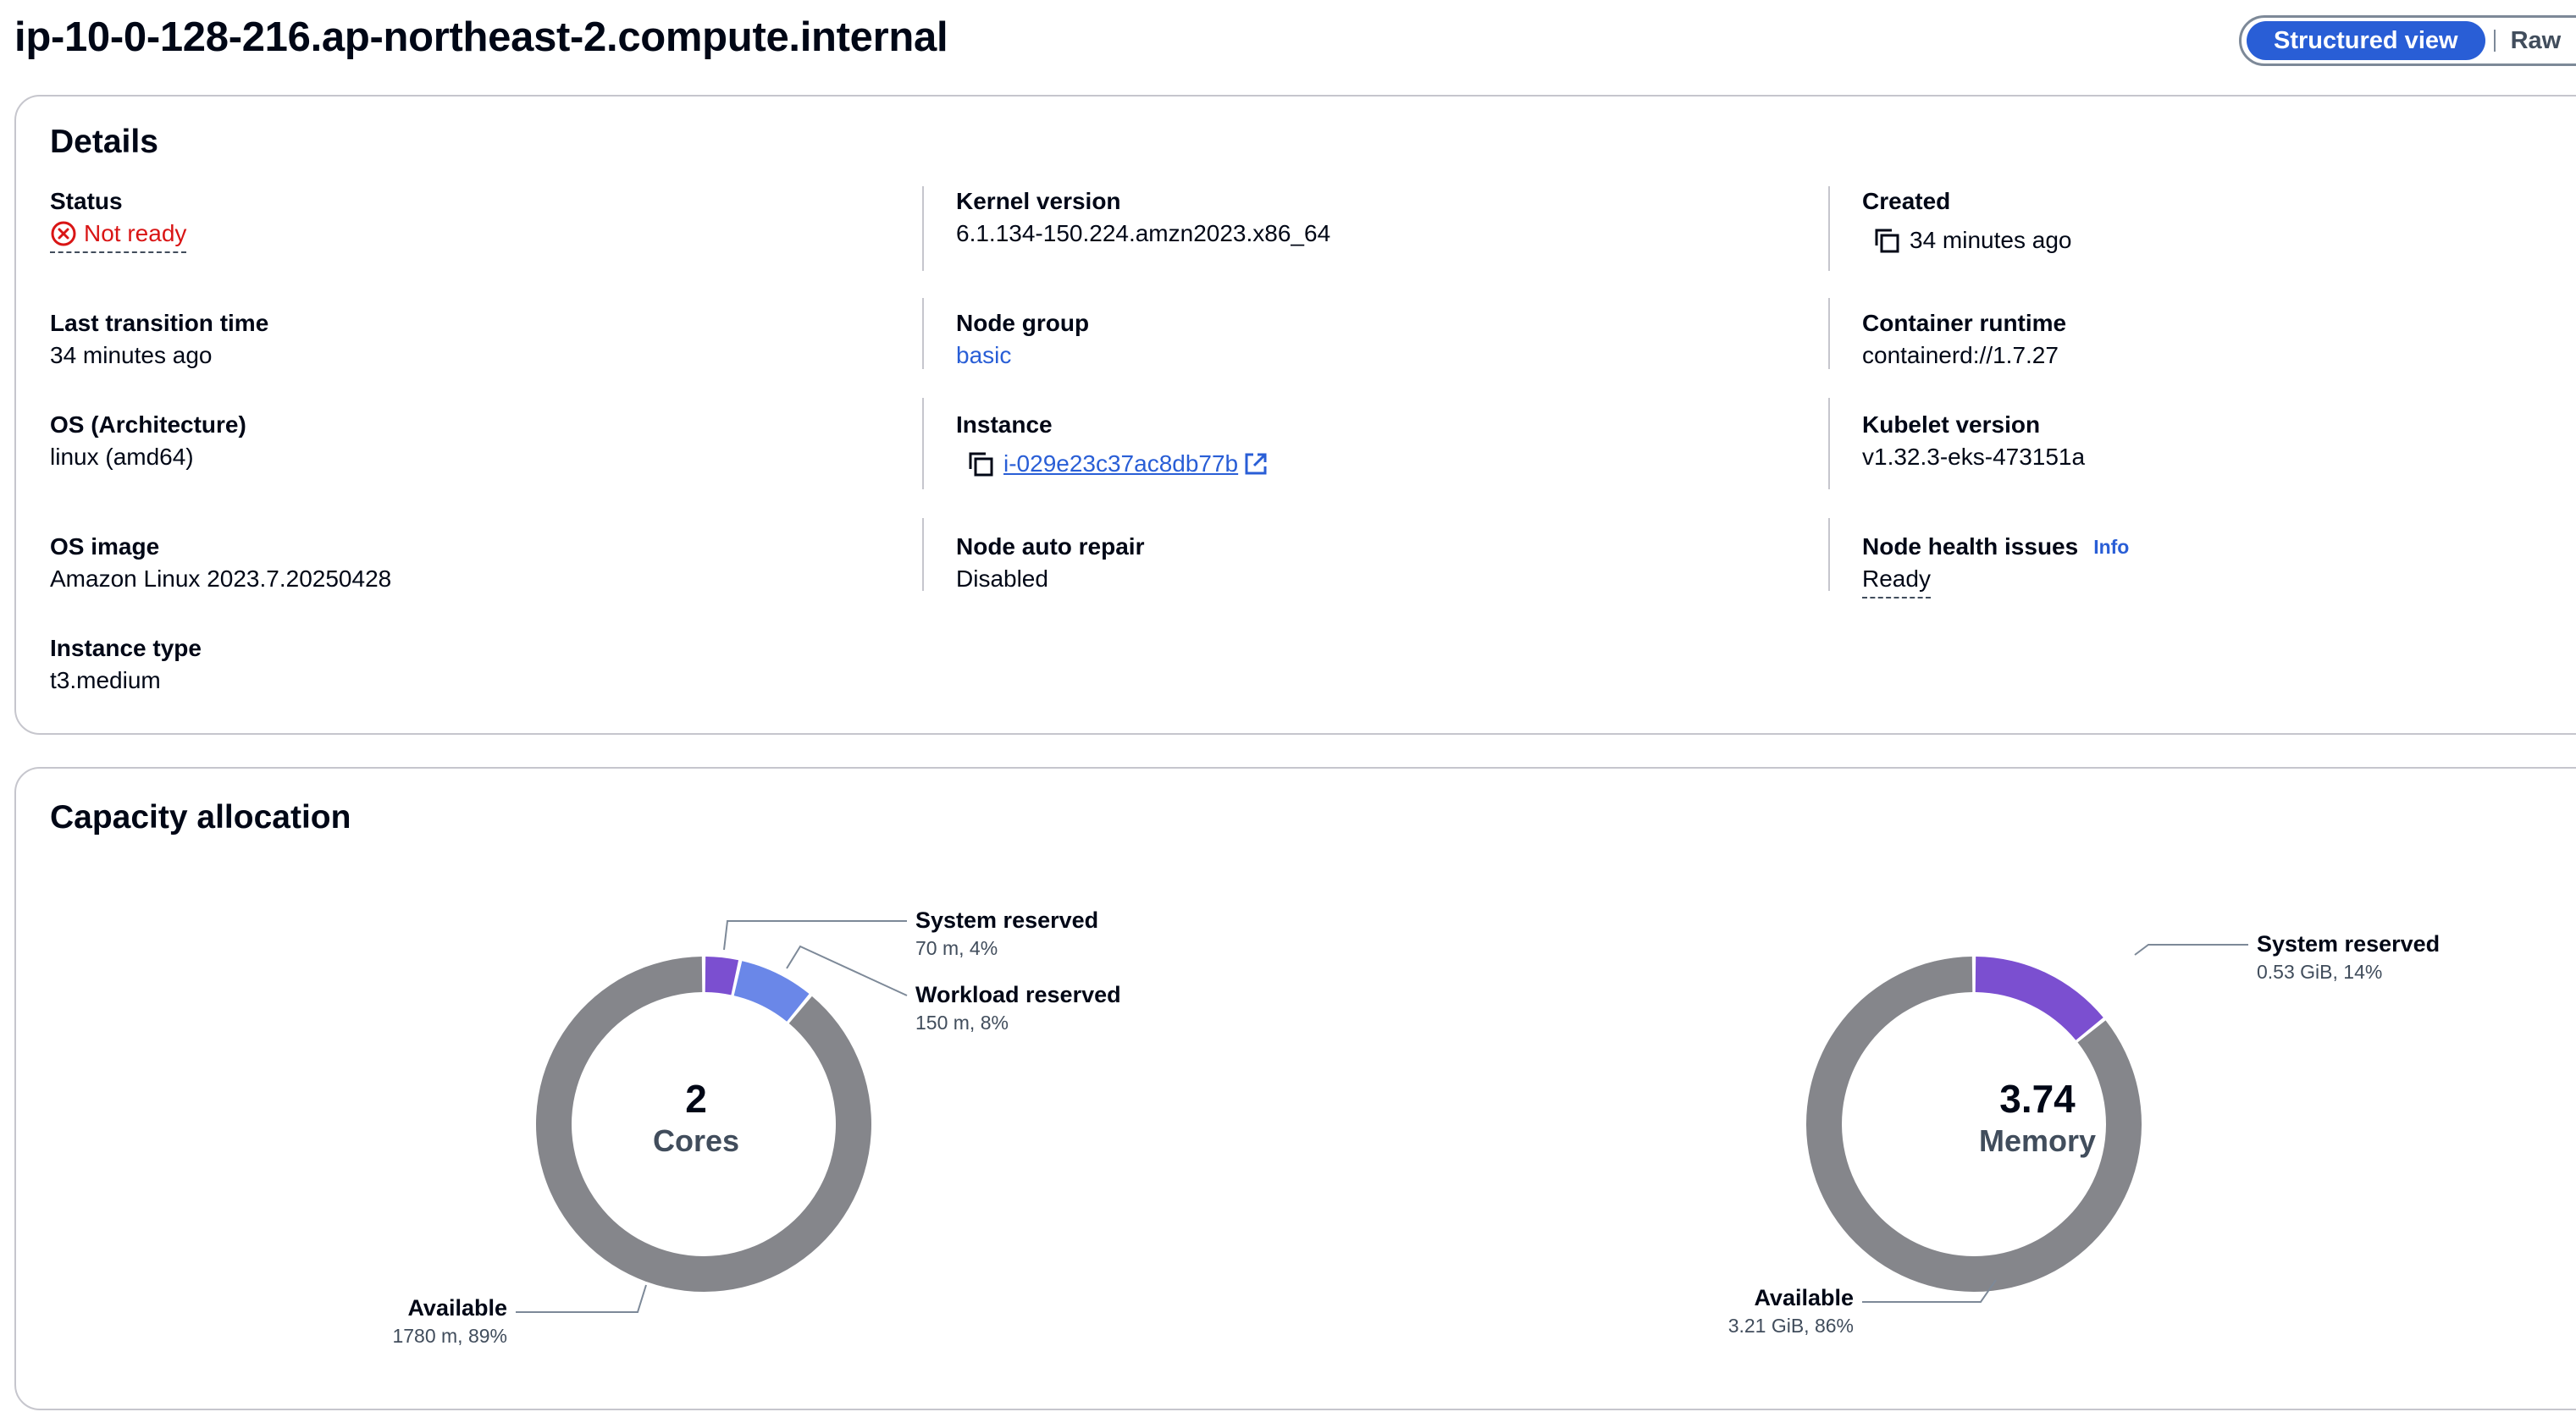 The image size is (2576, 1412). Describe the element at coordinates (1964, 323) in the screenshot. I see `container-runtime-label: Container runtime` at that location.